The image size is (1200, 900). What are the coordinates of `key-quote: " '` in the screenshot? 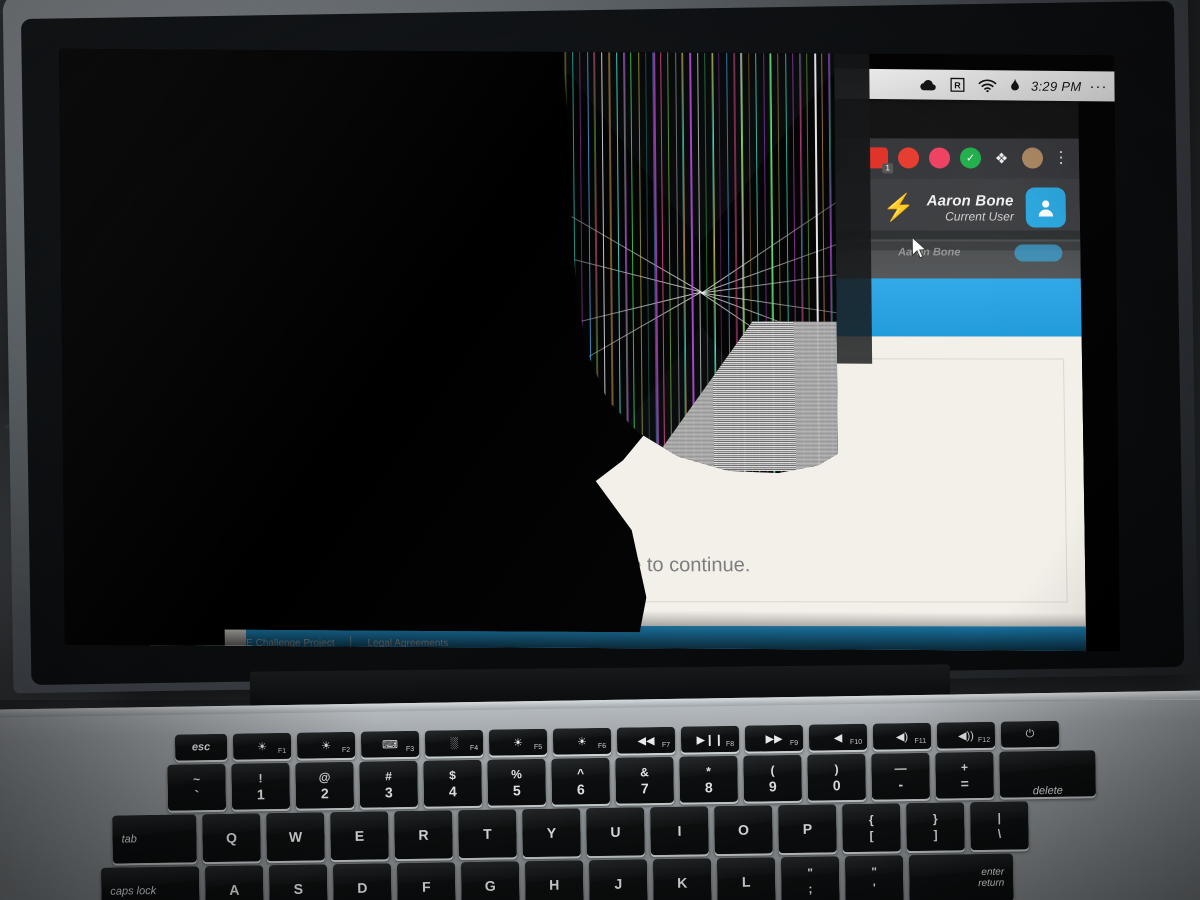 It's located at (874, 877).